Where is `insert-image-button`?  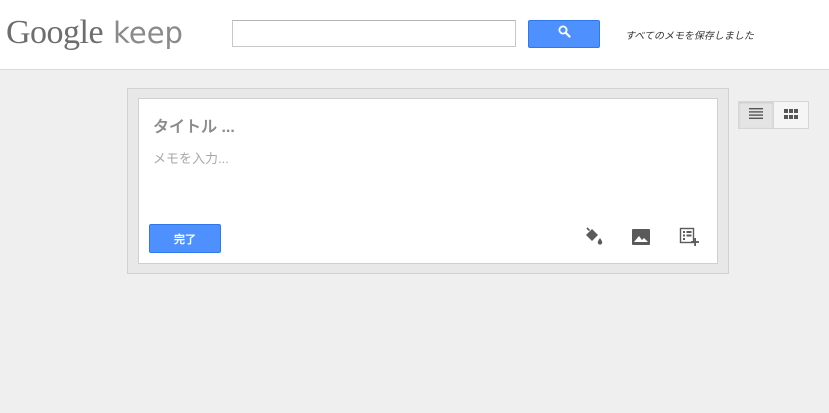 insert-image-button is located at coordinates (641, 239).